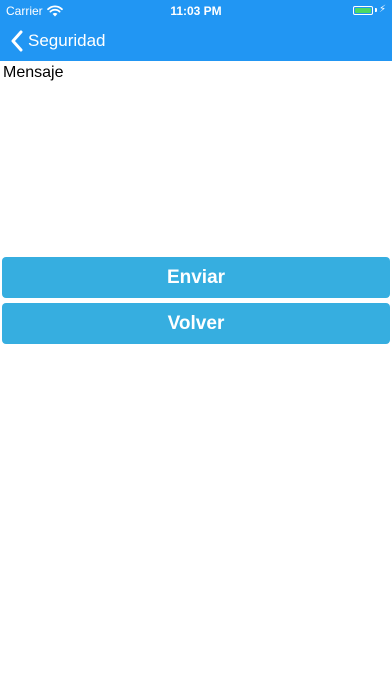  Describe the element at coordinates (382, 9) in the screenshot. I see `charging-bolt-icon: ⚡` at that location.